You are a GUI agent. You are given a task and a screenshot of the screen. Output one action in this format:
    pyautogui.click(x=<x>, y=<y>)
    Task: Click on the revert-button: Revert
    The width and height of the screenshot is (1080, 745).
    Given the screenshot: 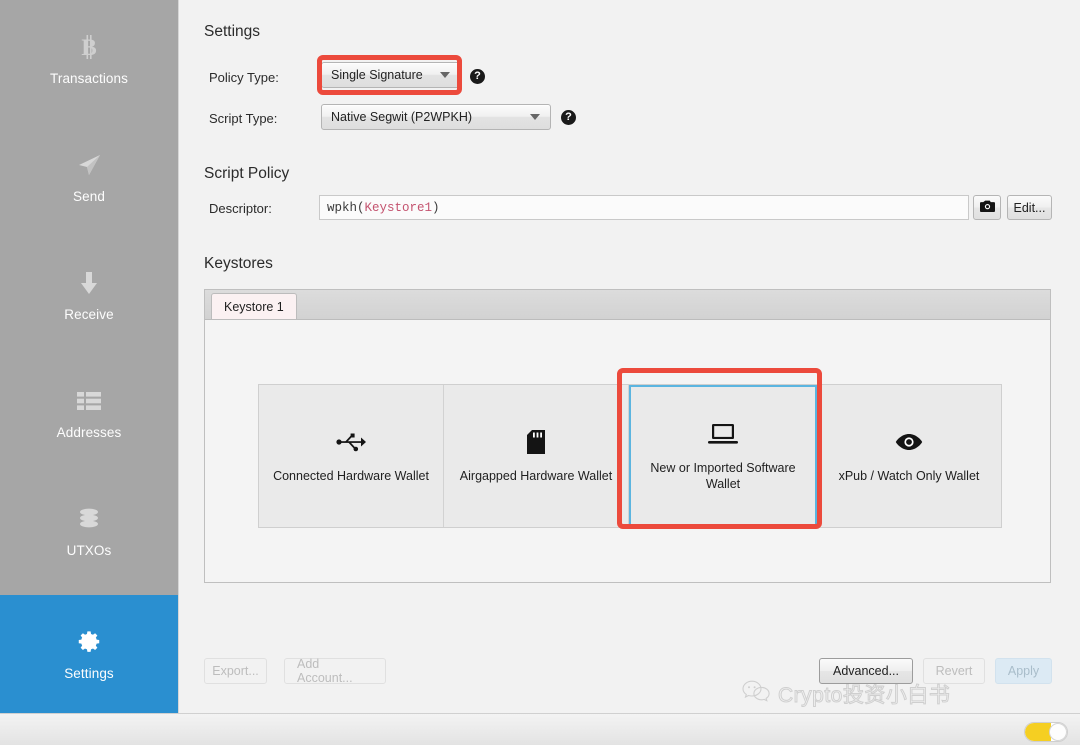 What is the action you would take?
    pyautogui.click(x=954, y=671)
    